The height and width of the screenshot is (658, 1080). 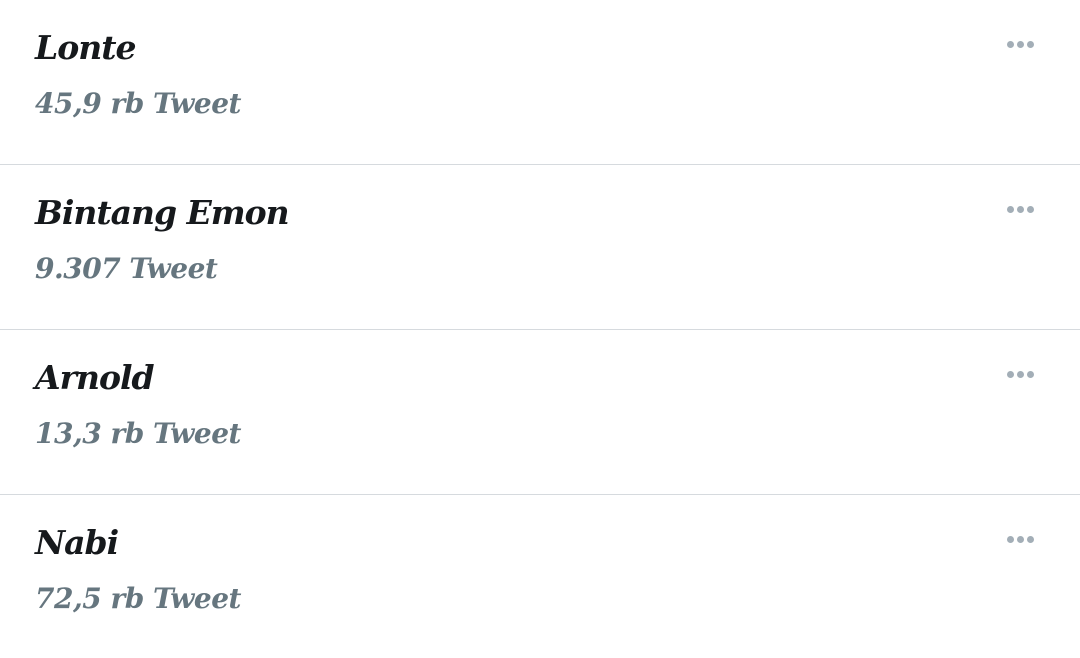 I want to click on trend-name: Nabi, so click(x=77, y=542).